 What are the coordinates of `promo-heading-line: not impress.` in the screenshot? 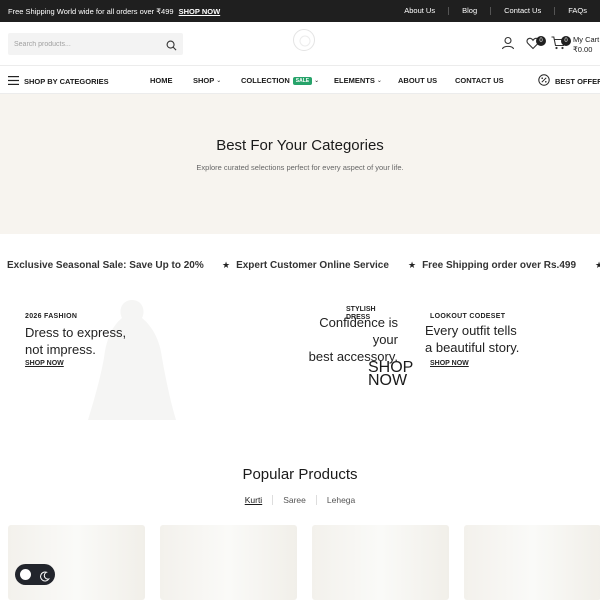 It's located at (60, 349).